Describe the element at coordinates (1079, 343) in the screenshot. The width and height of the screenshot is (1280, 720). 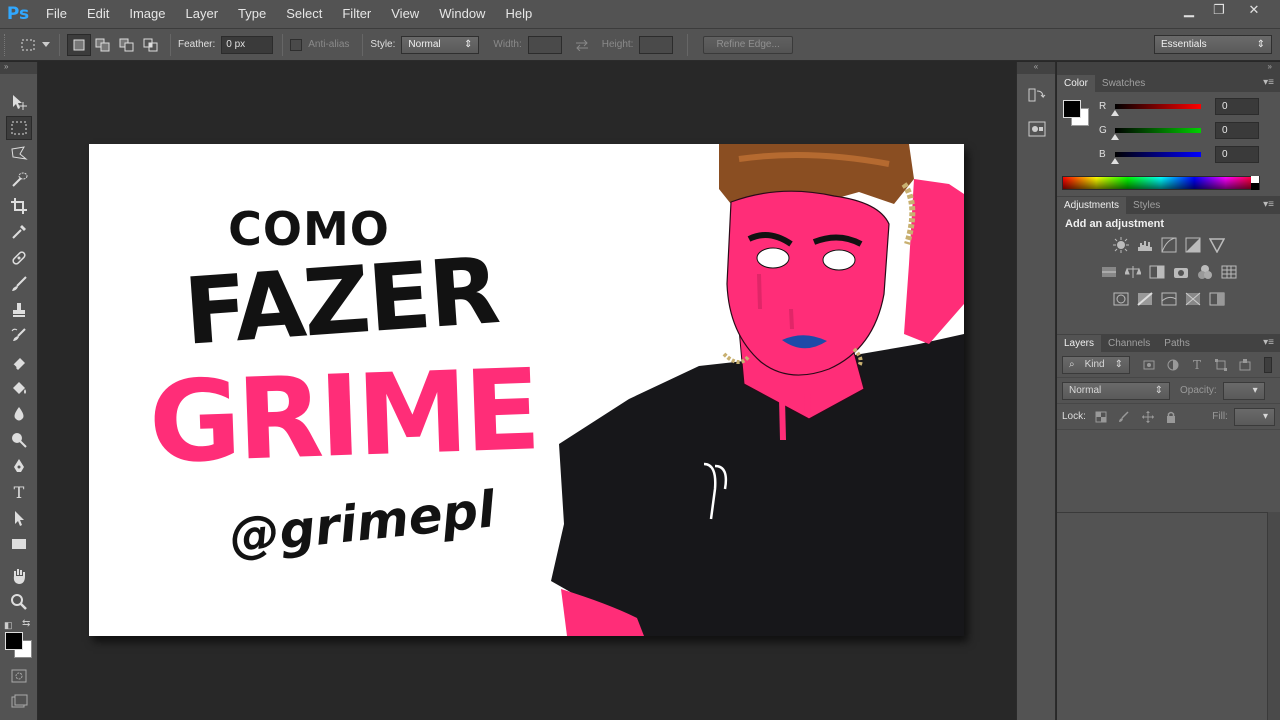
I see `tab-layers: Layers` at that location.